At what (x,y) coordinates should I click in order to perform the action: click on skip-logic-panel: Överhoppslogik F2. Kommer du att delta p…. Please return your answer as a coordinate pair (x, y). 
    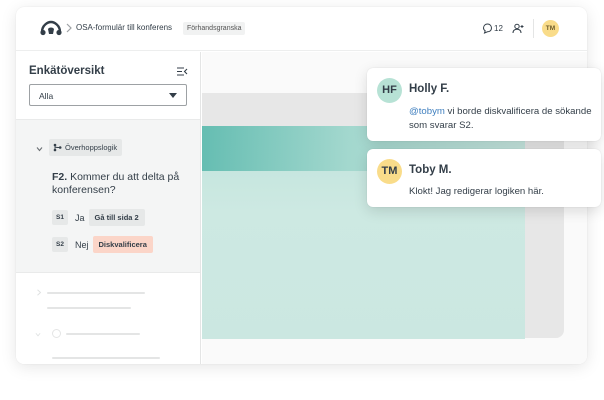
    Looking at the image, I should click on (108, 196).